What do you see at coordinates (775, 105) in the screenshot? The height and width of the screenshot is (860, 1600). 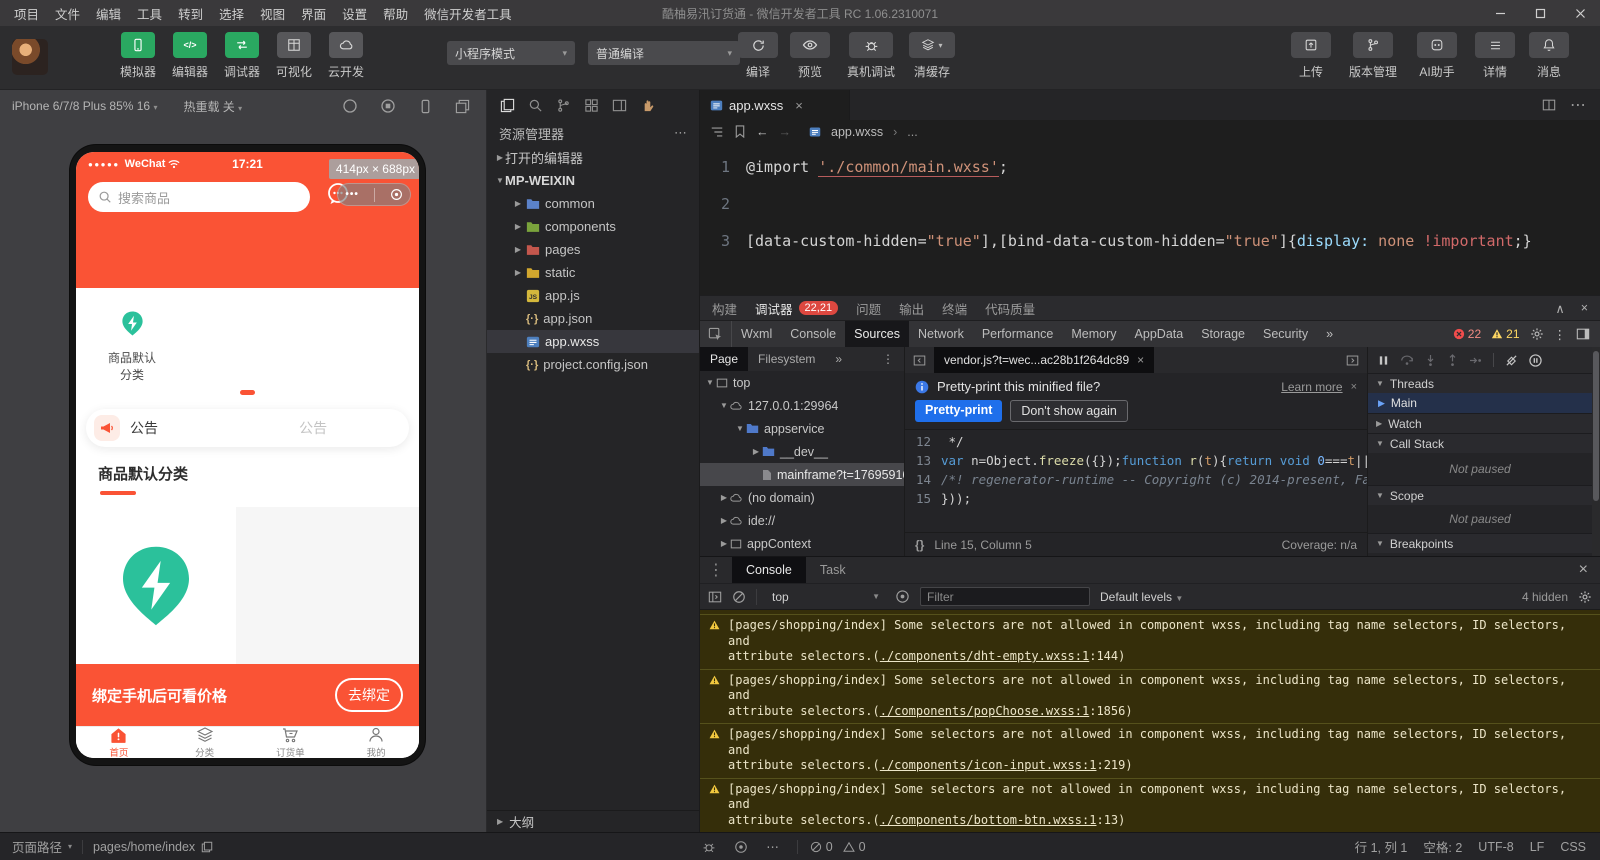 I see `tab-app-wxss: app.wxss ×` at bounding box center [775, 105].